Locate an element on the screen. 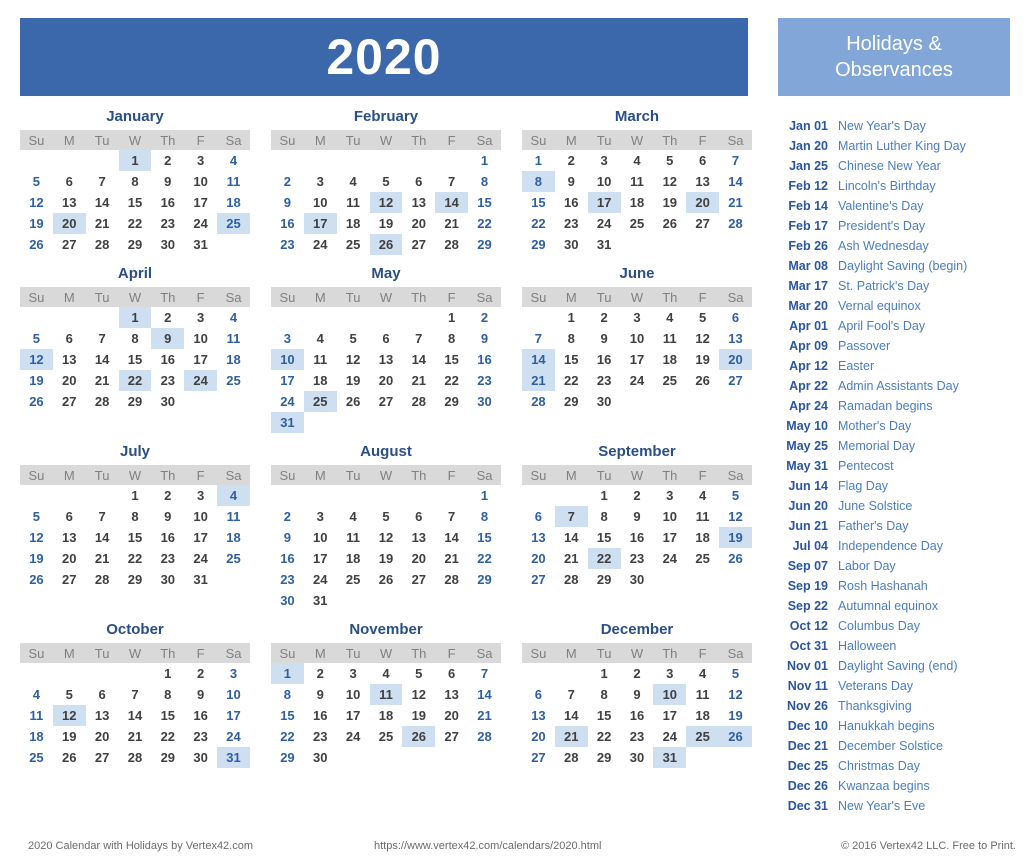 This screenshot has height=868, width=1032. day-cell: 30 is located at coordinates (167, 244).